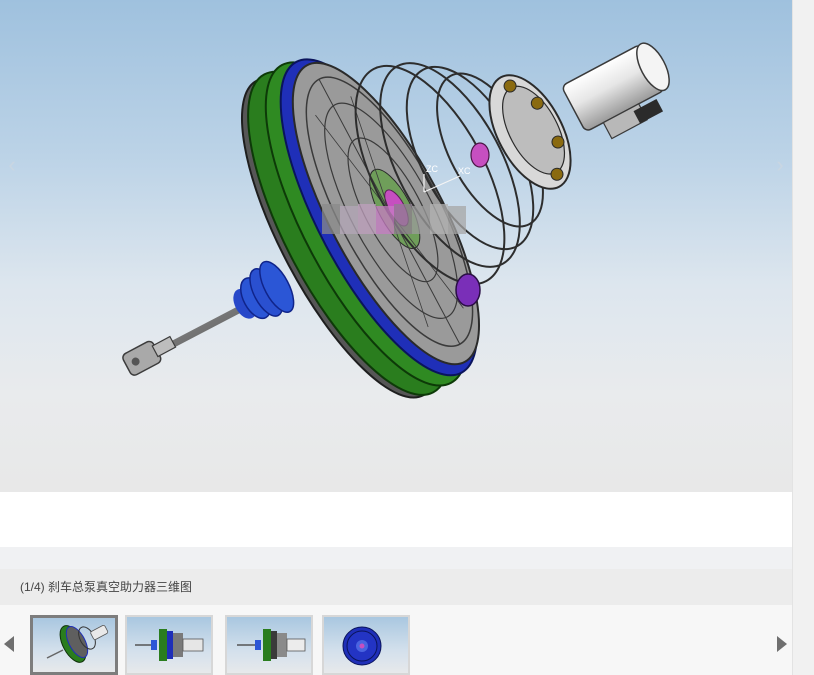  I want to click on blurred-watermark, so click(394, 219).